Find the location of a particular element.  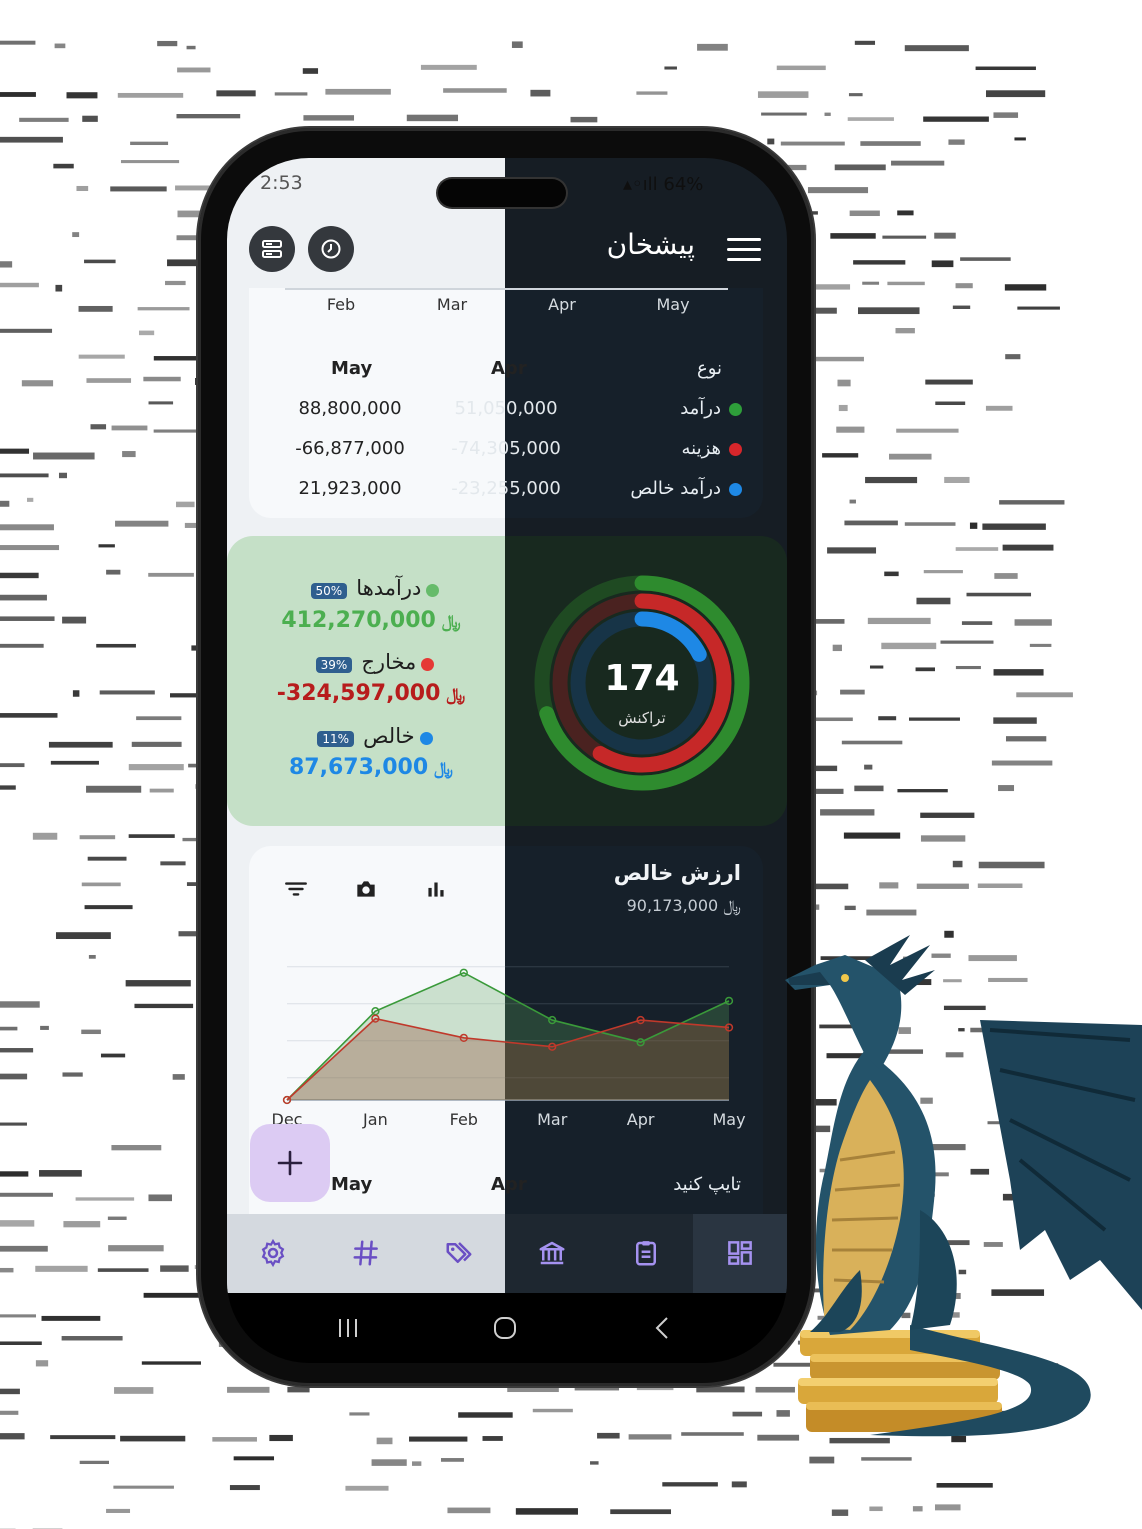

net-row: خالص 11% is located at coordinates (375, 736).